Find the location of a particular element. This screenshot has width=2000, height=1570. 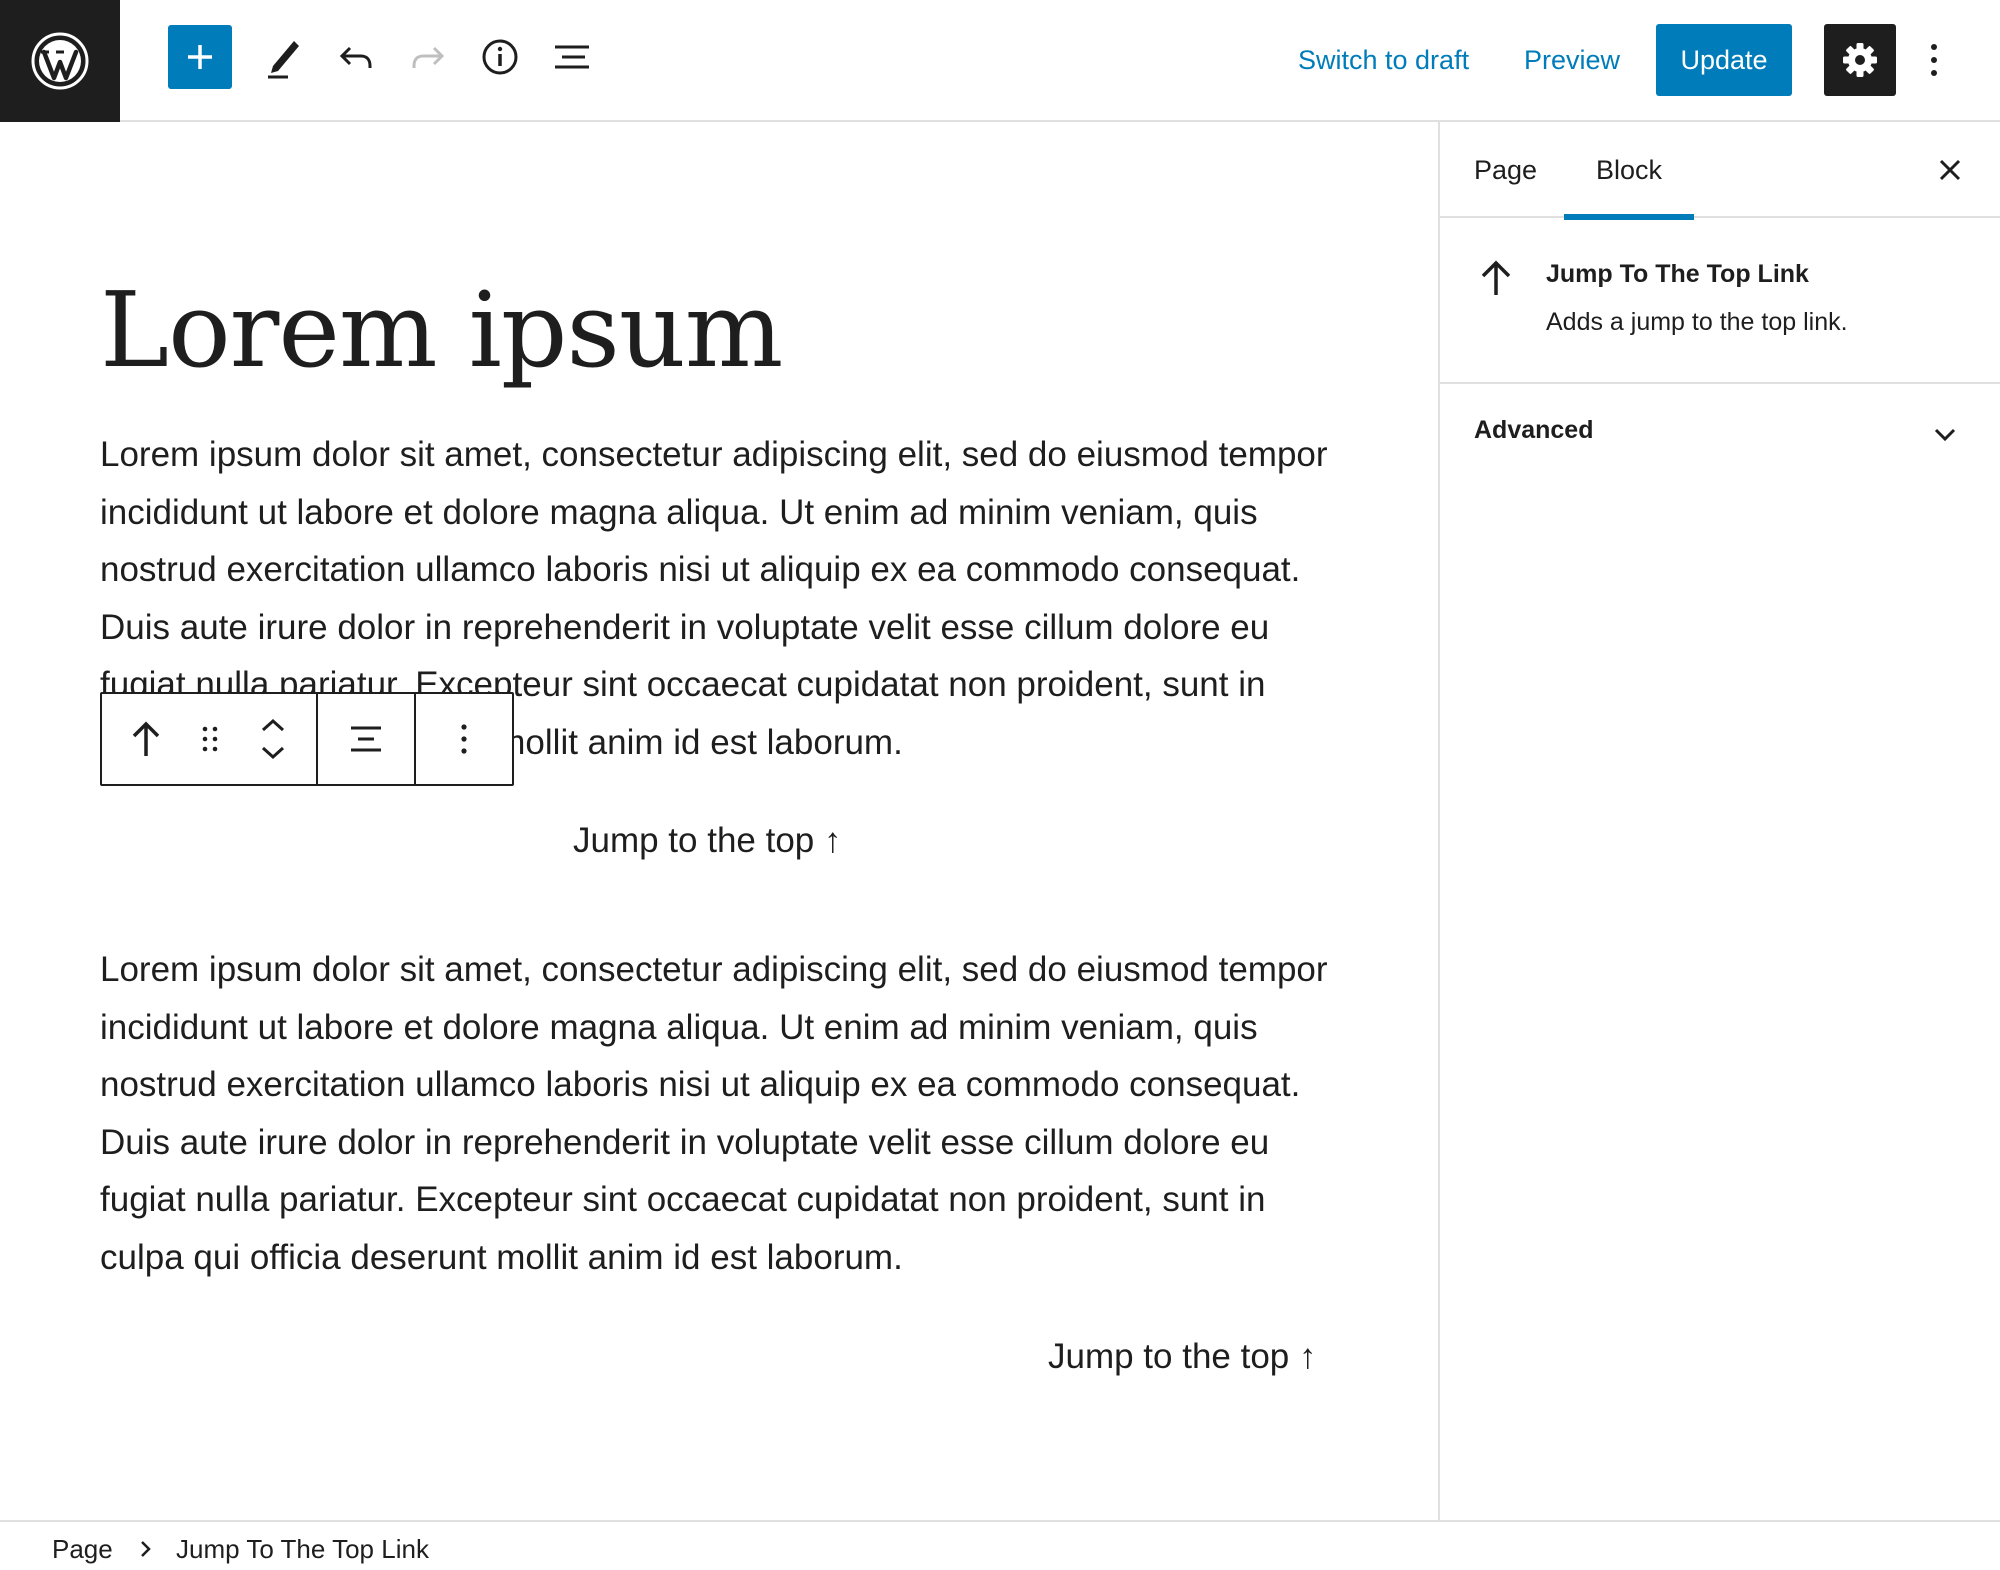

close-sidebar-button is located at coordinates (1950, 170).